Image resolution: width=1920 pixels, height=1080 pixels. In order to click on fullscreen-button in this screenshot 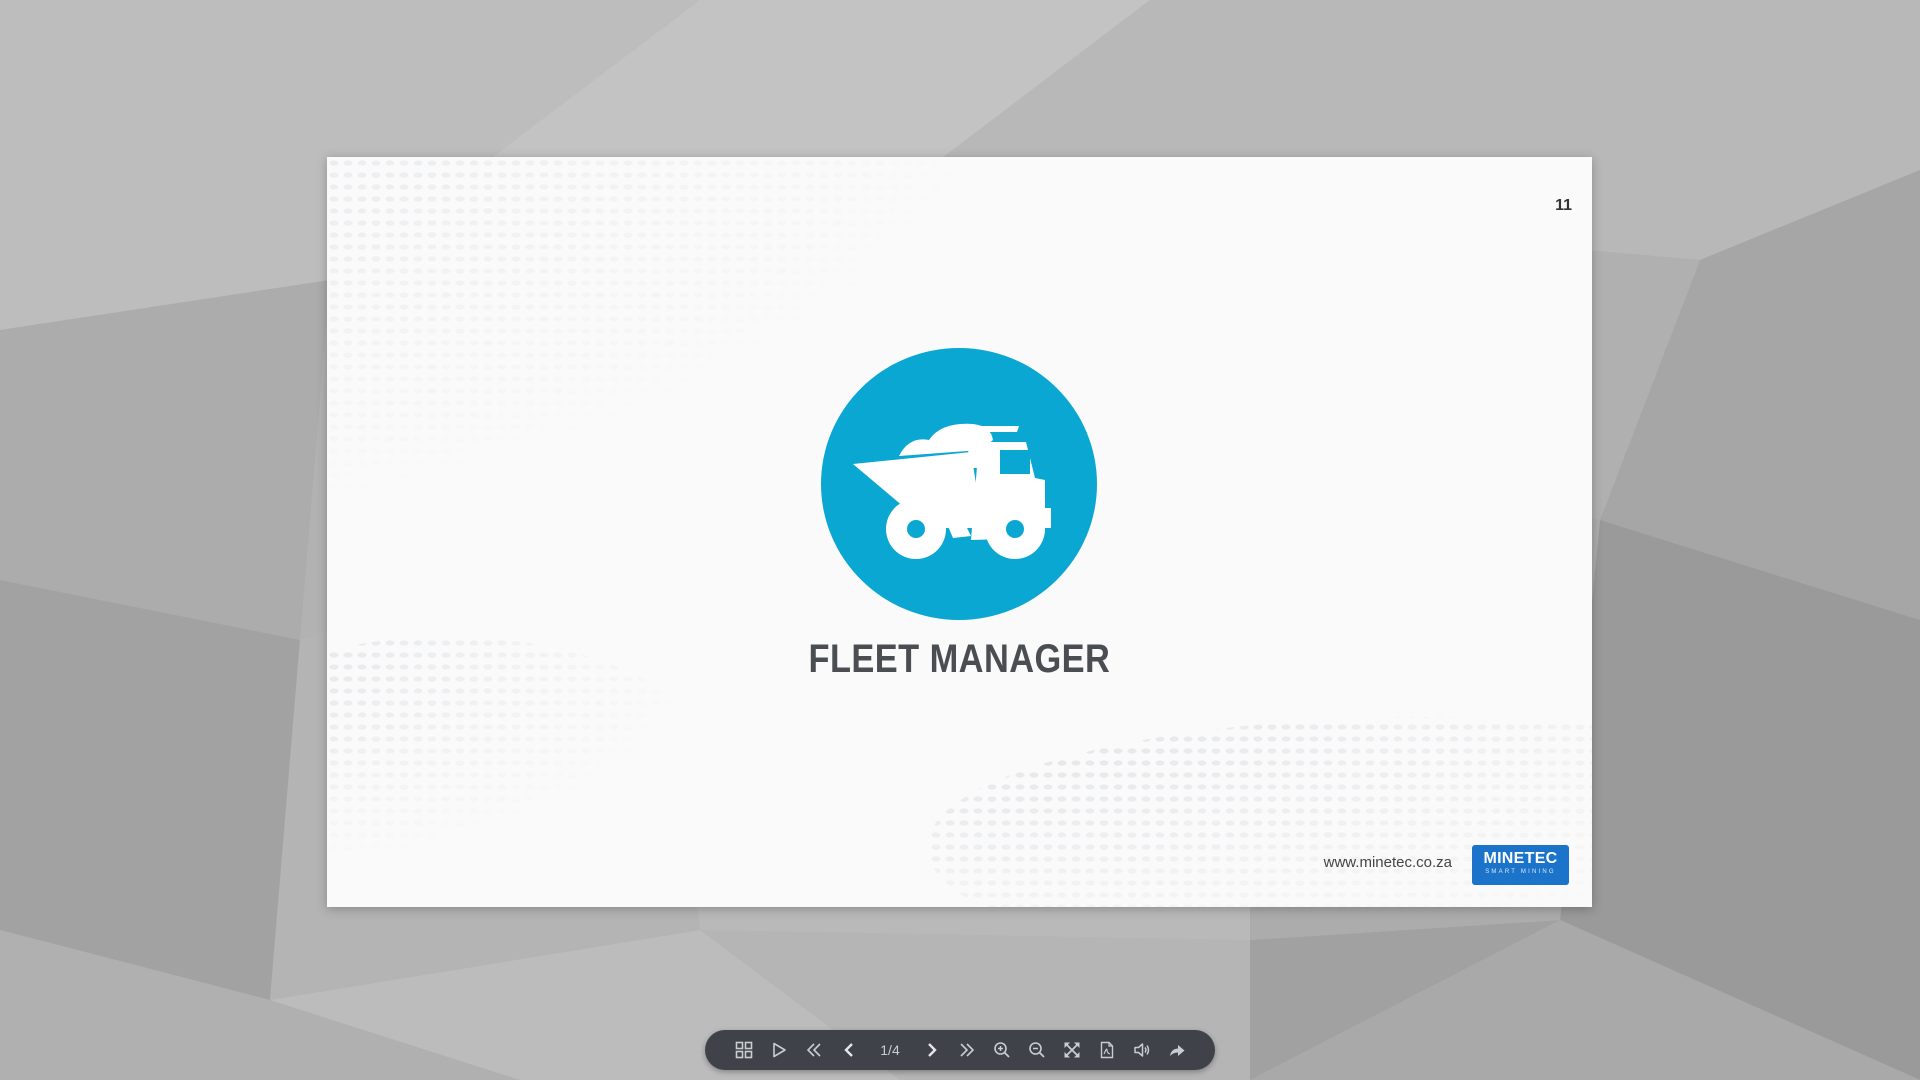, I will do `click(1071, 1050)`.